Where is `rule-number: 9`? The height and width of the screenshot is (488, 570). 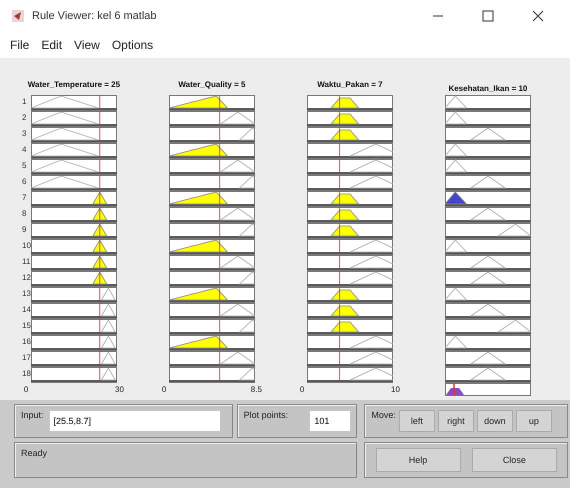
rule-number: 9 is located at coordinates (24, 230).